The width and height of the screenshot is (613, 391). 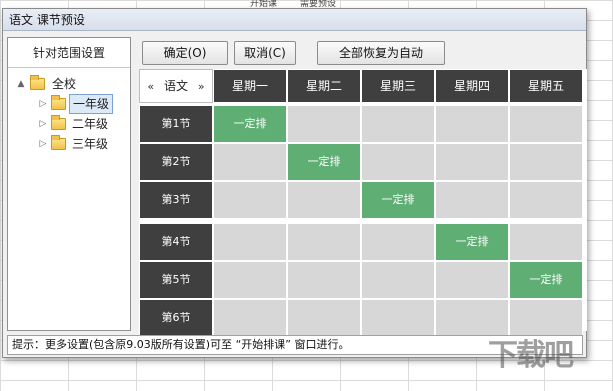 I want to click on day-header: 星期三, so click(x=398, y=86).